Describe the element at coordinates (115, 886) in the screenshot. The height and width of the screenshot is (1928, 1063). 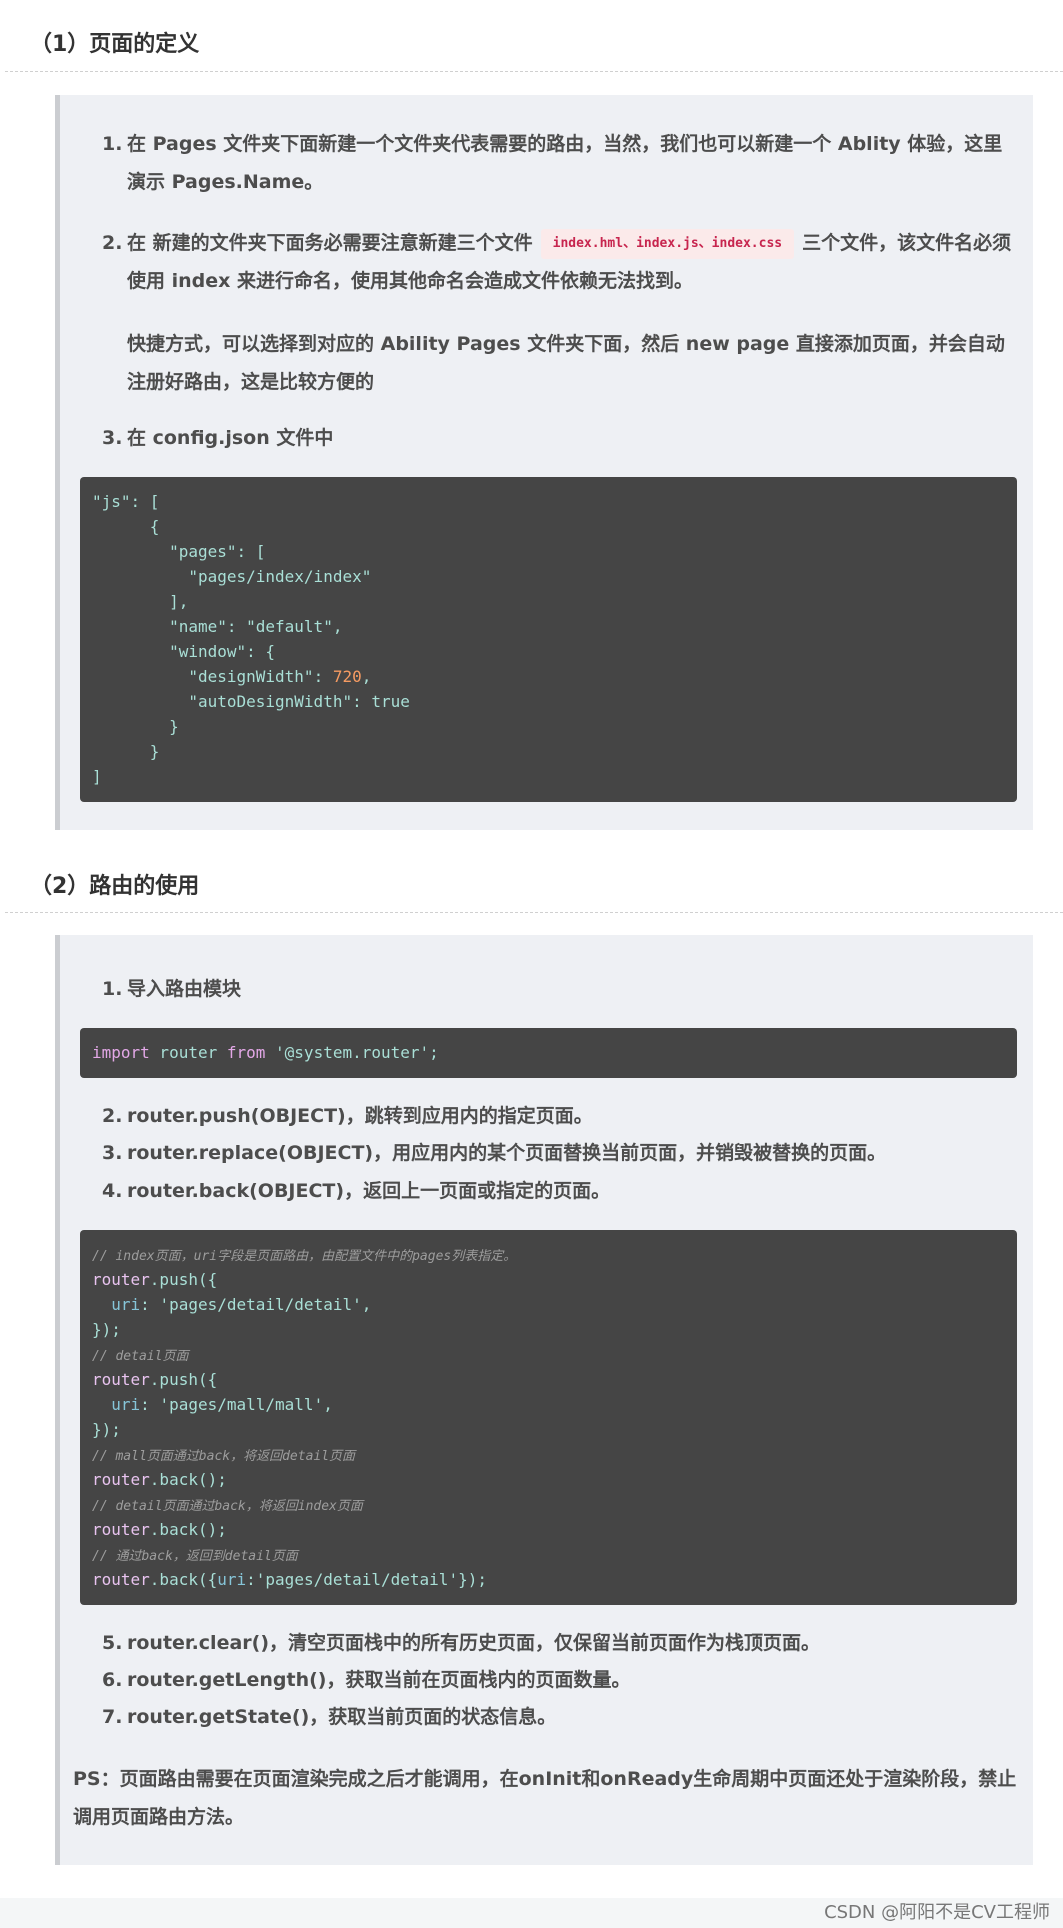
I see `section-heading-router-usage: （2）路由的使用` at that location.